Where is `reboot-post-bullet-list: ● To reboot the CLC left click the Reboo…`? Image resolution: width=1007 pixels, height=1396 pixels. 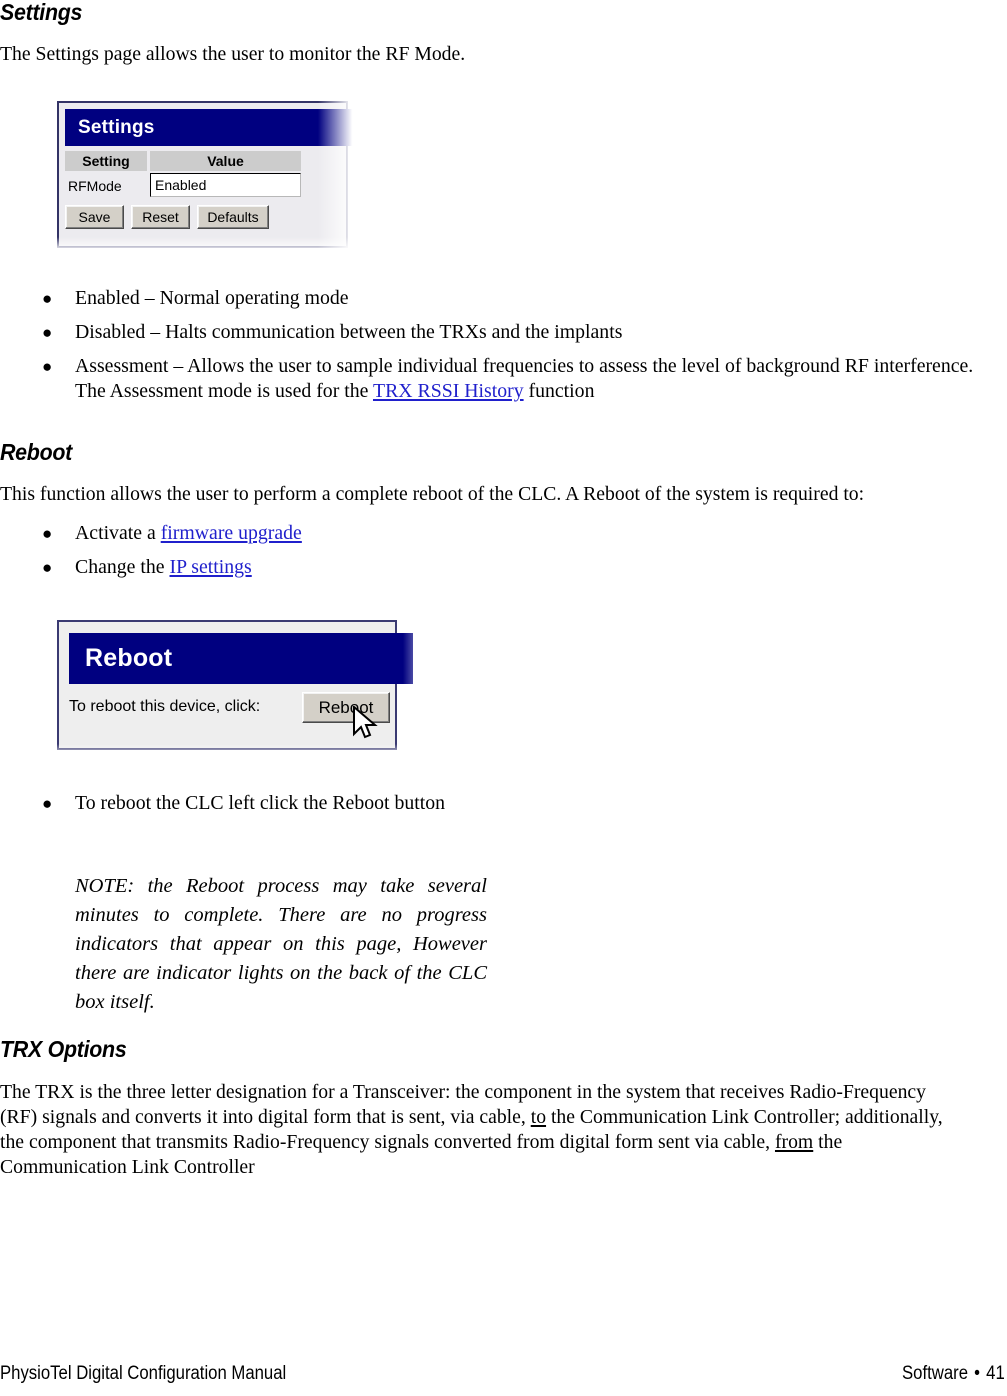
reboot-post-bullet-list: ● To reboot the CLC left click the Reboo… is located at coordinates (503, 808).